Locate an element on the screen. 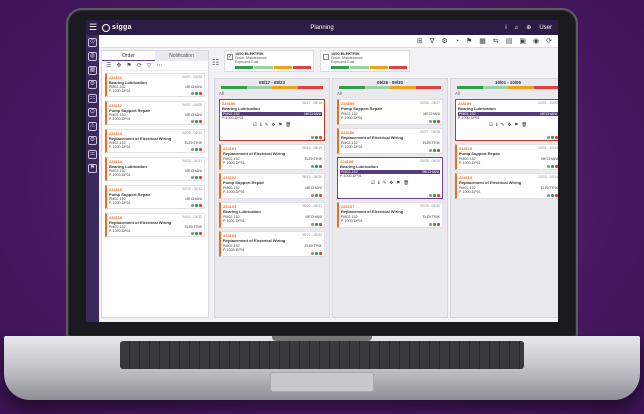 The image size is (644, 414). tool-icon: ⚑ is located at coordinates (128, 65).